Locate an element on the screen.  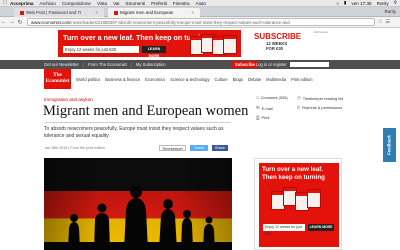
feedback-tab: Feedback is located at coordinates (389, 145).